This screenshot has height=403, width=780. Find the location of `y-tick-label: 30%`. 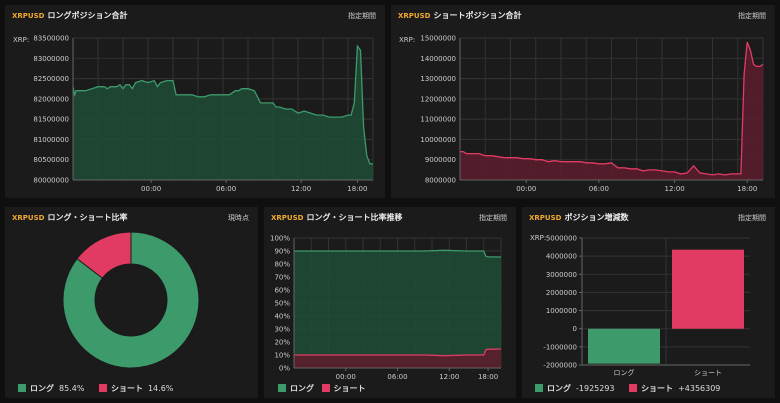

y-tick-label: 30% is located at coordinates (282, 330).